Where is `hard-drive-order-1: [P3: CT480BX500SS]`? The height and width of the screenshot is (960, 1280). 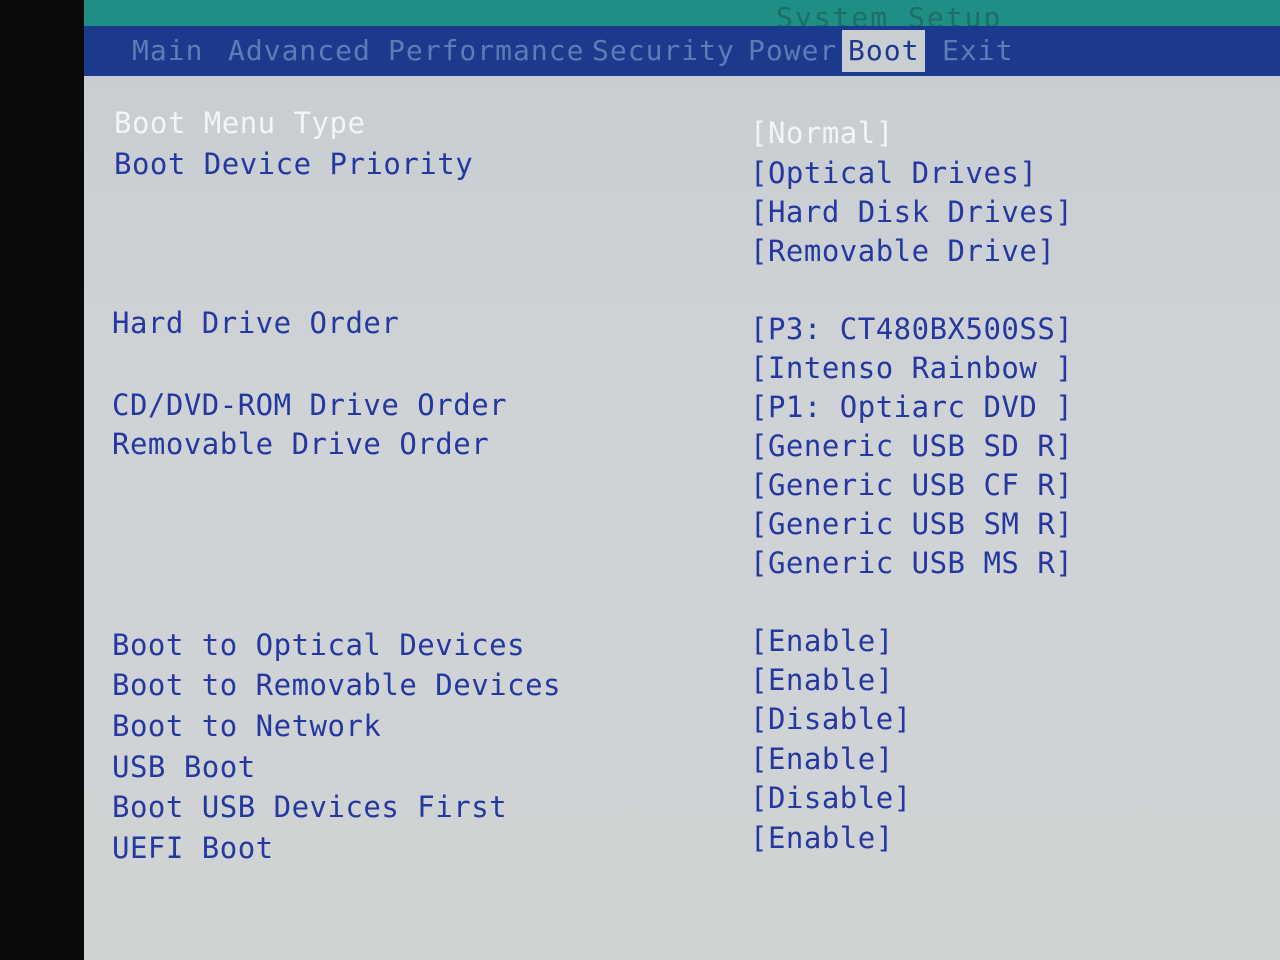
hard-drive-order-1: [P3: CT480BX500SS] is located at coordinates (911, 329).